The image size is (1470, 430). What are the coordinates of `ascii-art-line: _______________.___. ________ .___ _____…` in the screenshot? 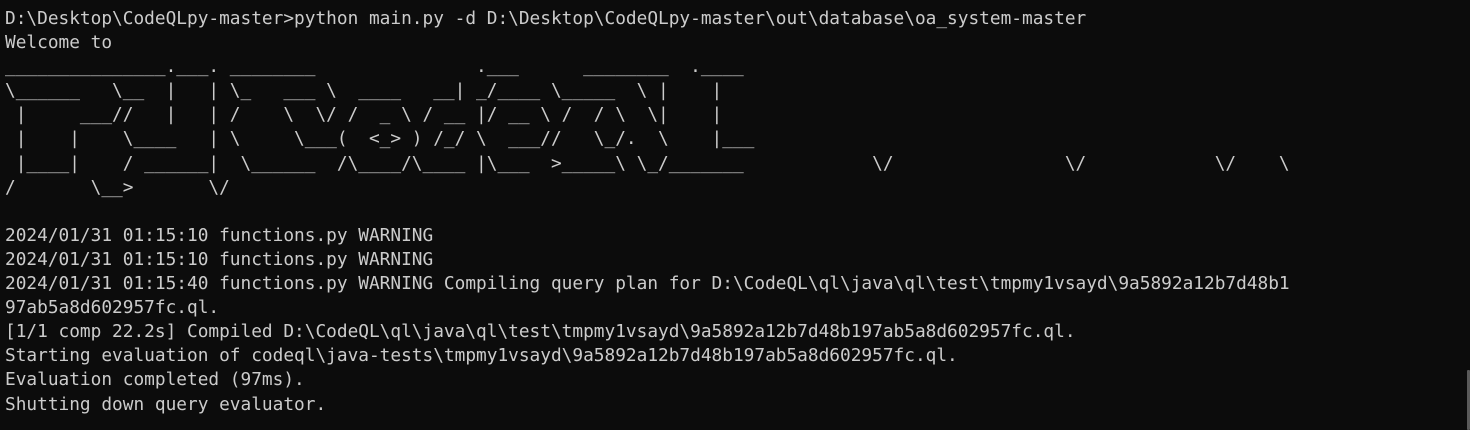 It's located at (374, 67).